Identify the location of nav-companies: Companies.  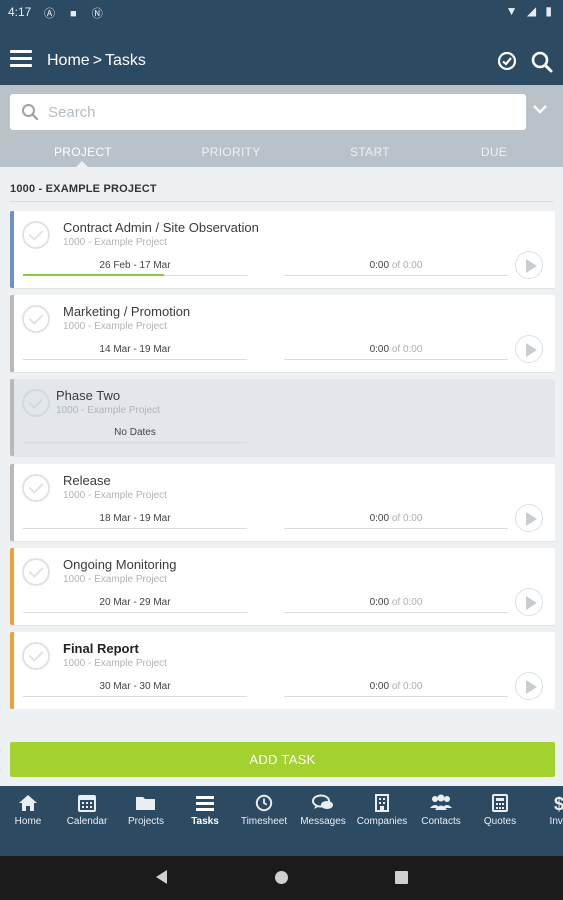
(382, 810).